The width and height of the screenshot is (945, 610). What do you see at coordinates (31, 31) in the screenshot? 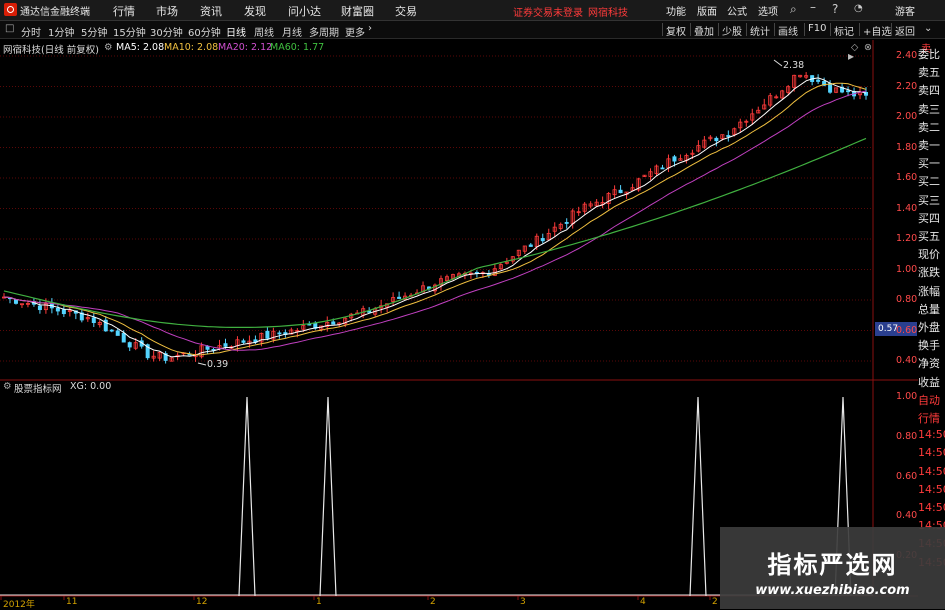
I see `period-intraday: 分时` at bounding box center [31, 31].